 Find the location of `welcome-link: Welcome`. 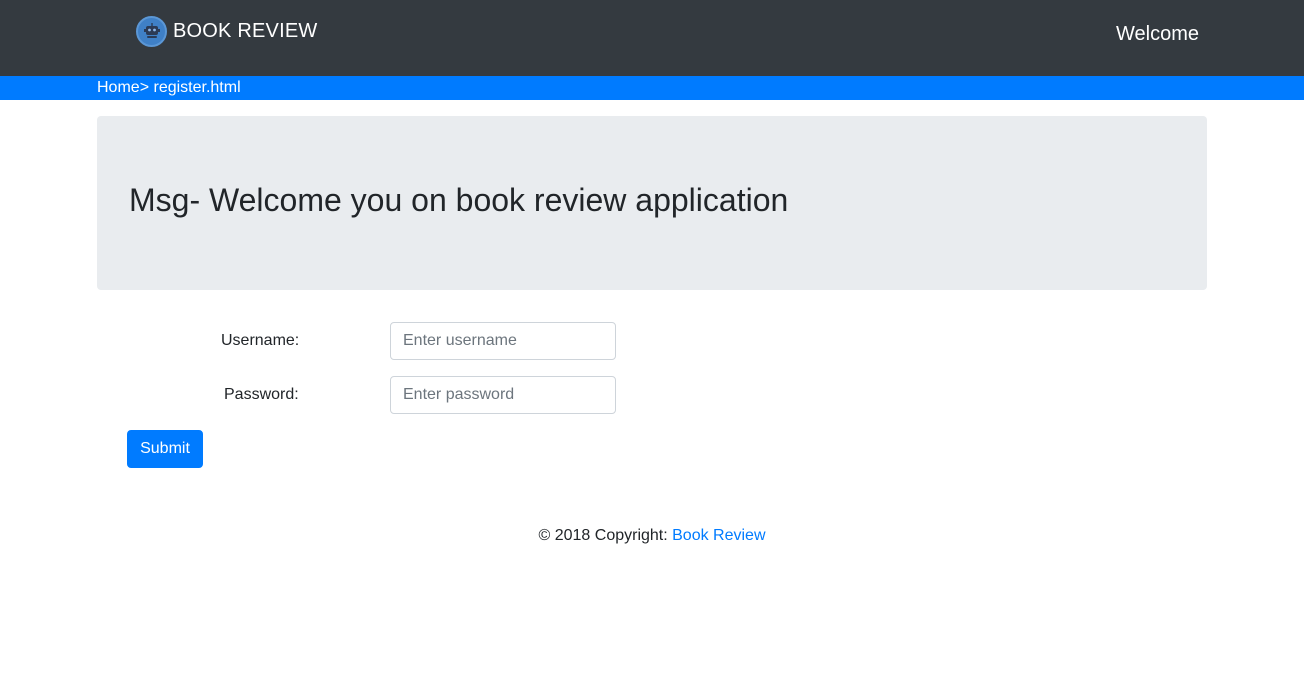

welcome-link: Welcome is located at coordinates (1157, 34).